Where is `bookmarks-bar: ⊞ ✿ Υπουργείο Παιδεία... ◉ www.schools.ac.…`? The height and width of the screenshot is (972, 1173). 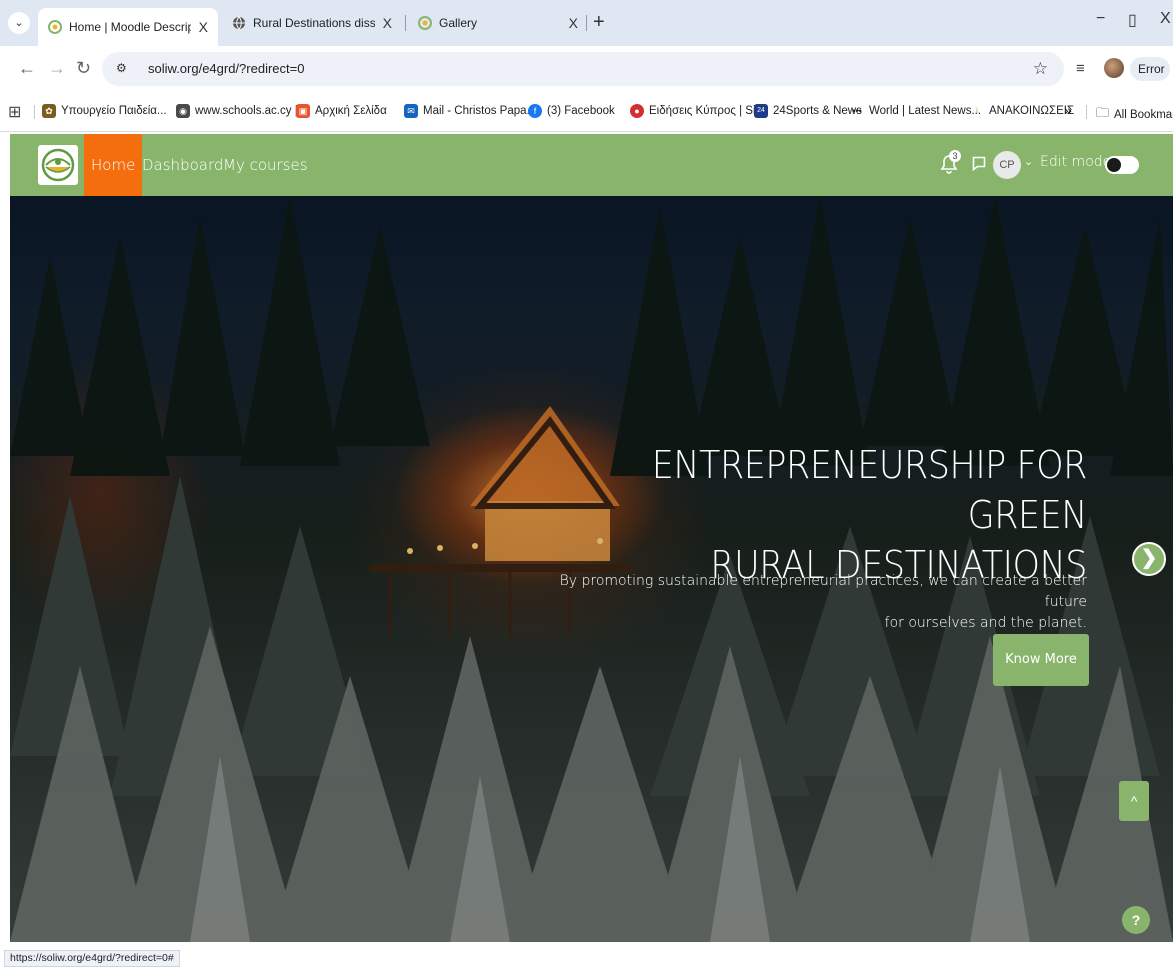
bookmarks-bar: ⊞ ✿ Υπουργείο Παιδεία... ◉ www.schools.ac.… is located at coordinates (586, 112).